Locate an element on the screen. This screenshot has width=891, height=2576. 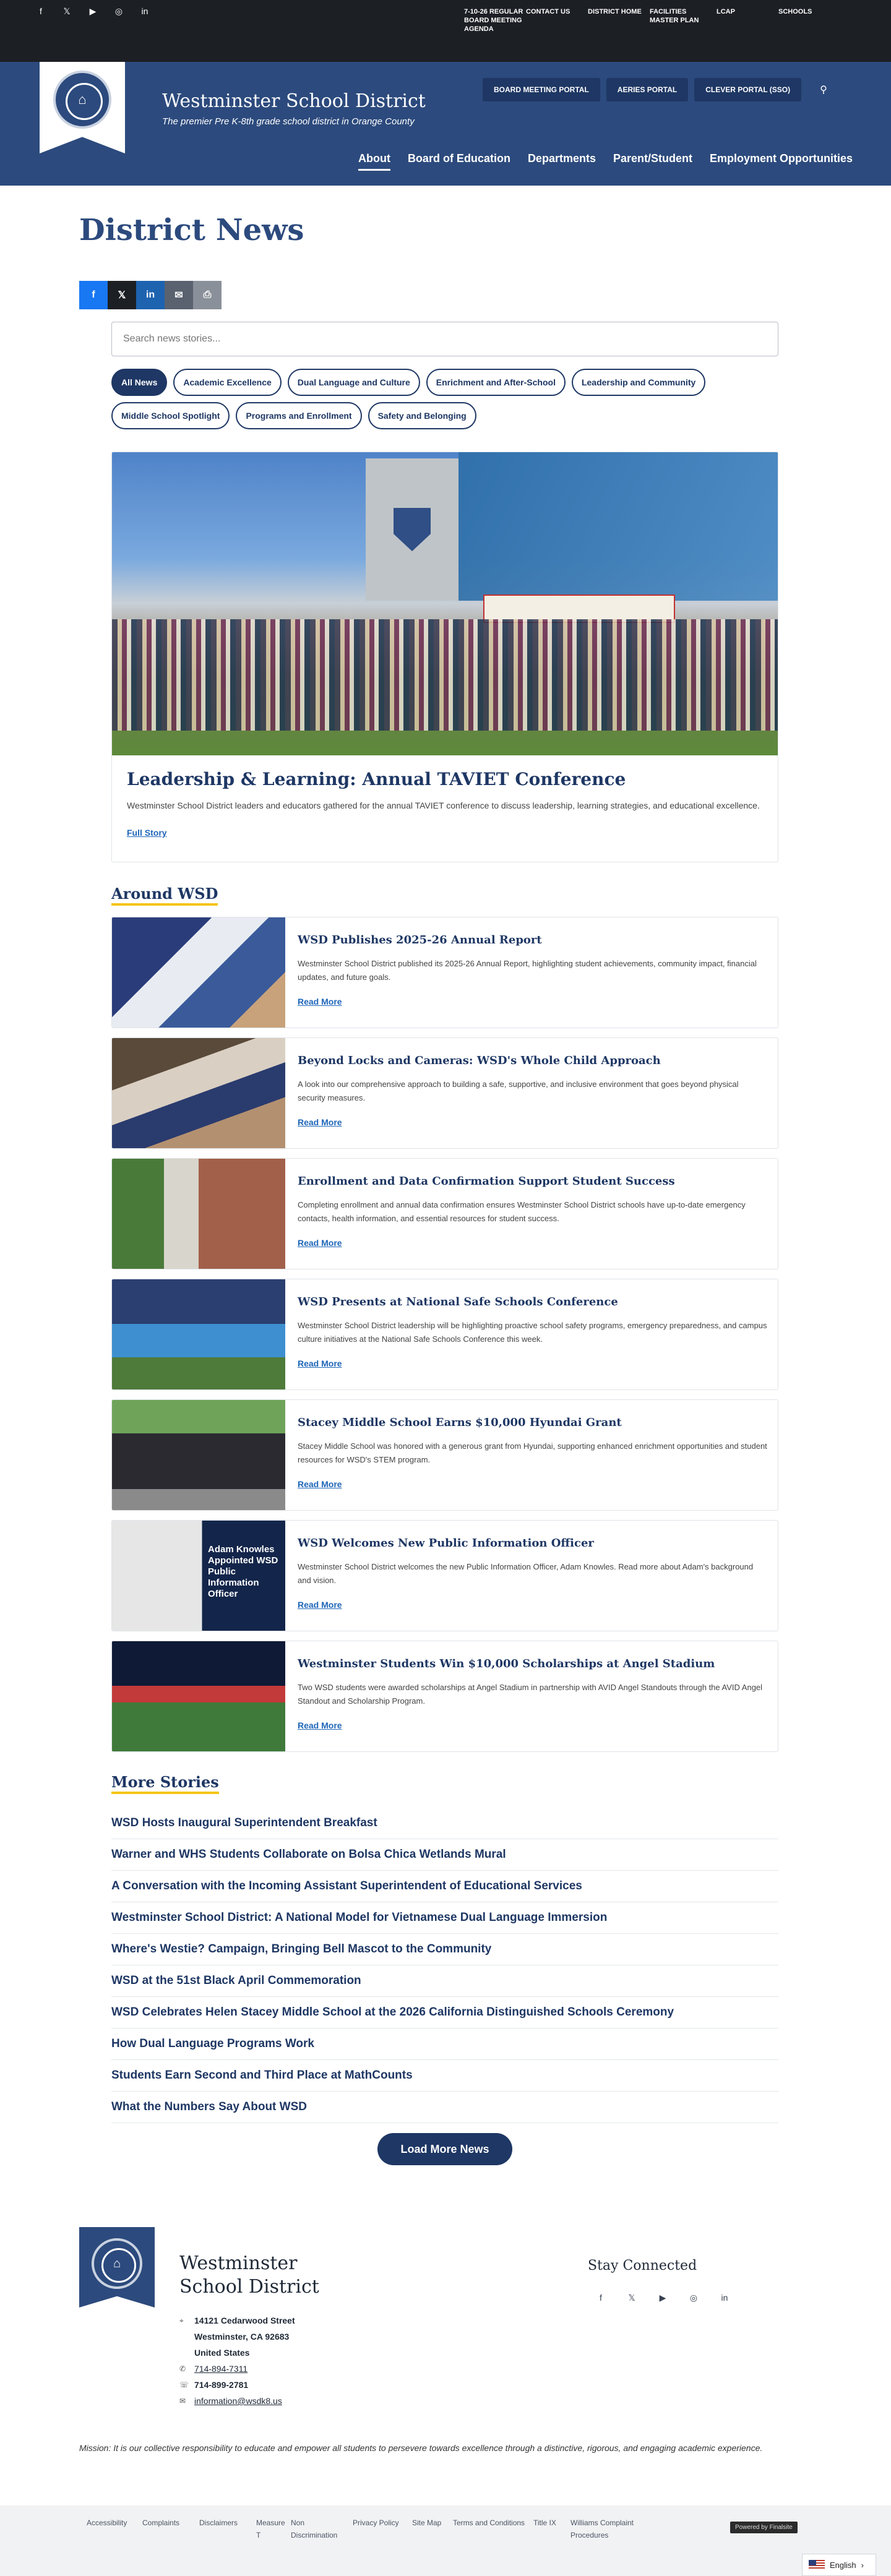
filter-programs-enrollment: Programs and Enrollment is located at coordinates (299, 415).